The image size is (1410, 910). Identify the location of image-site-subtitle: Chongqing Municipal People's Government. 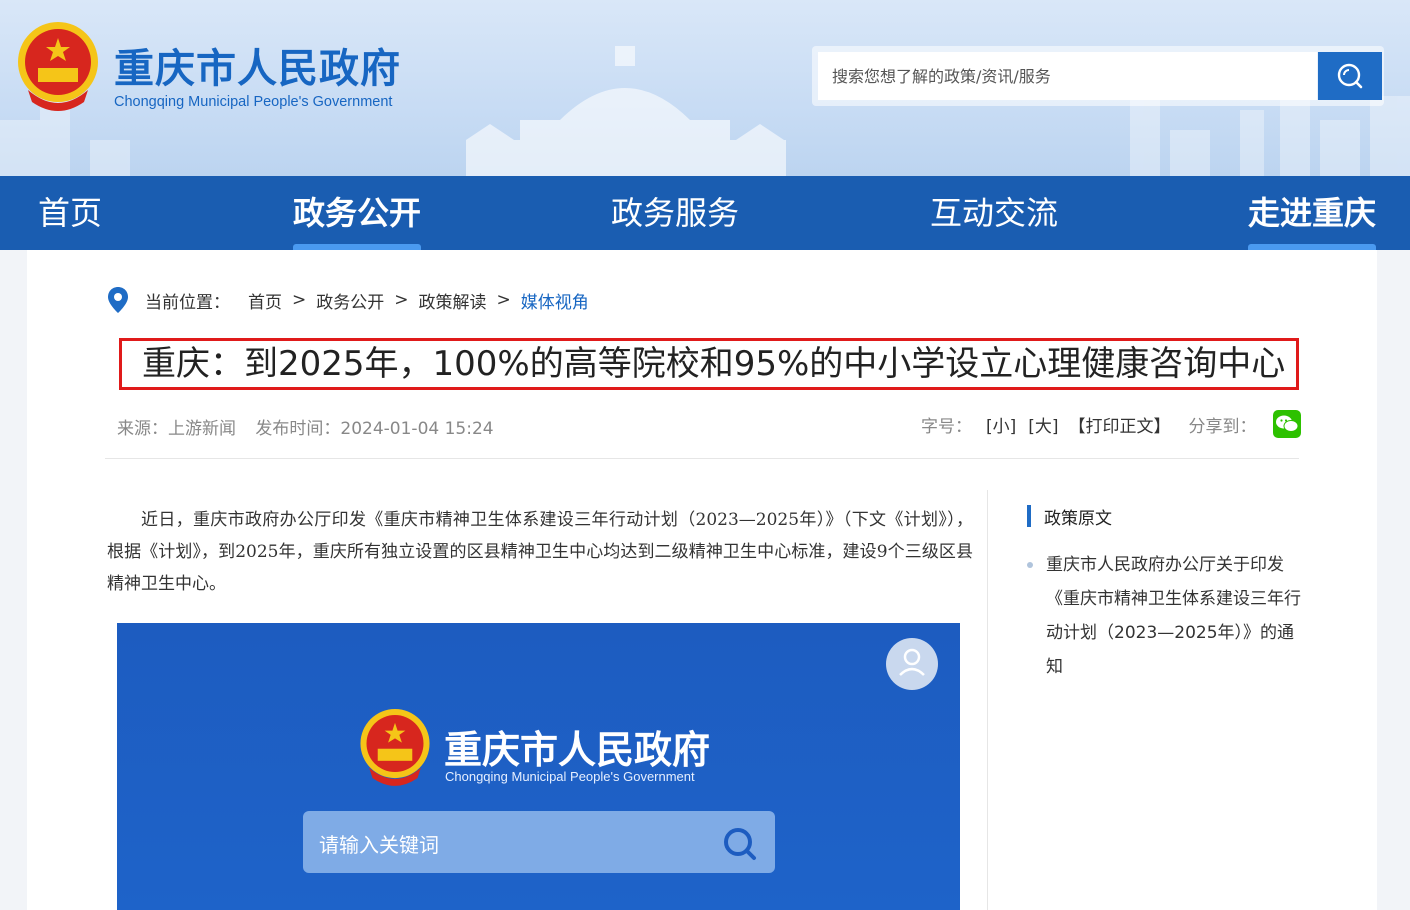
(570, 776).